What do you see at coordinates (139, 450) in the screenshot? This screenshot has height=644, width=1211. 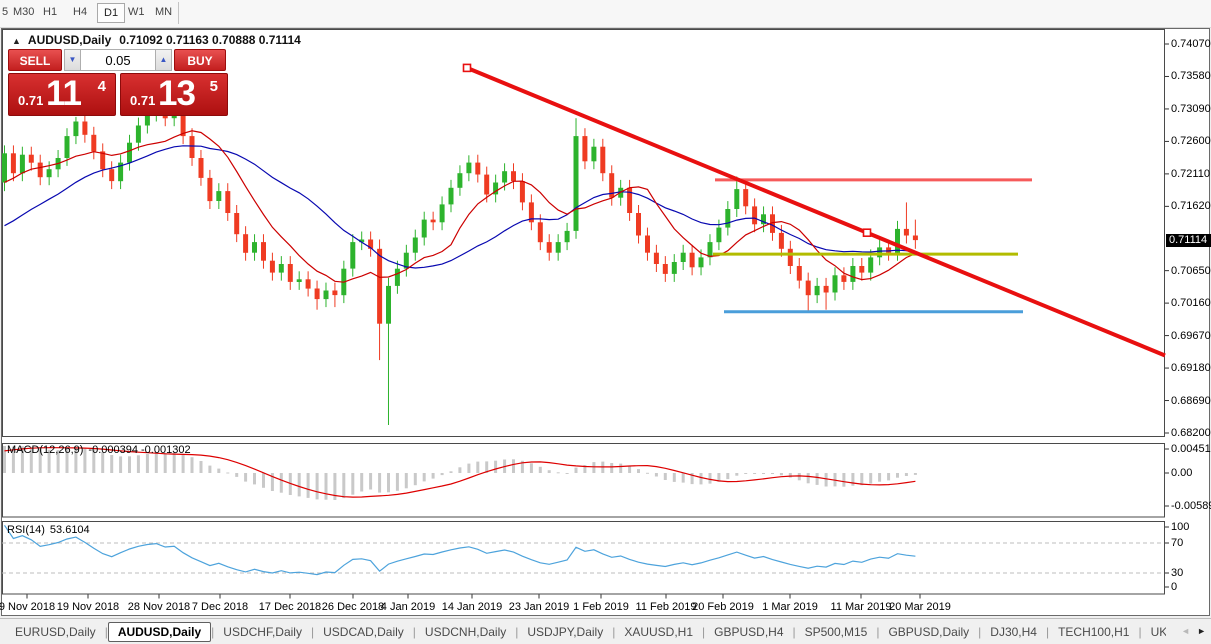 I see `macd-values: -0.000394 -0.001302` at bounding box center [139, 450].